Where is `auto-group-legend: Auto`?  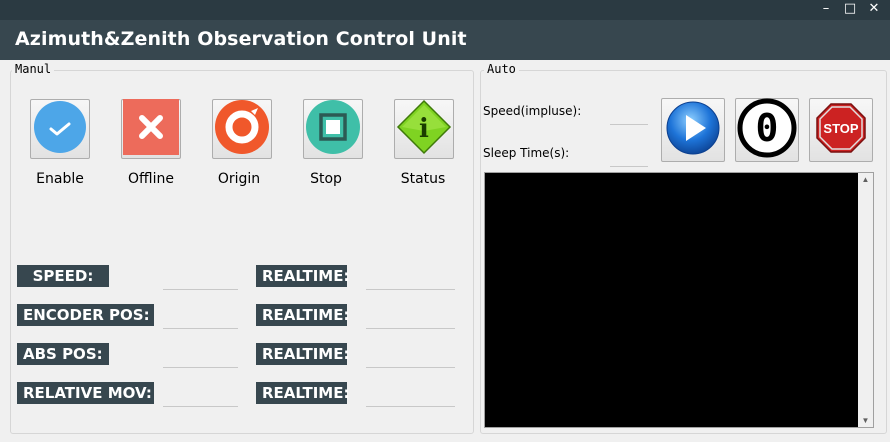 auto-group-legend: Auto is located at coordinates (501, 69).